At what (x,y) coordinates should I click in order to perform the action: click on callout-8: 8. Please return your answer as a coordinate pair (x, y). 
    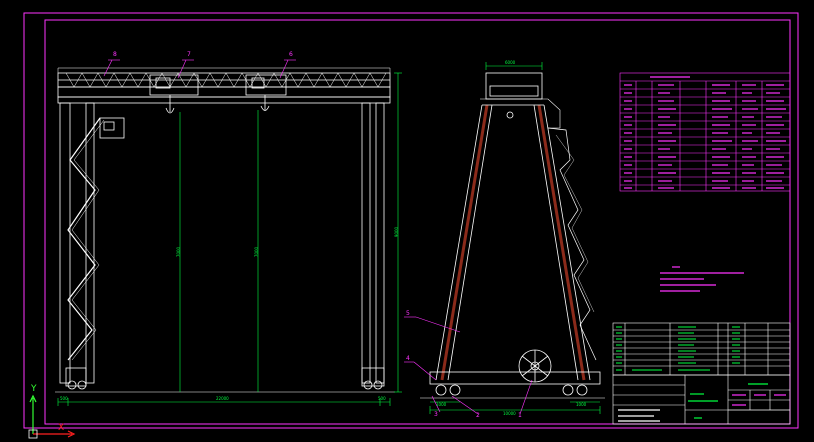
    Looking at the image, I should click on (115, 54).